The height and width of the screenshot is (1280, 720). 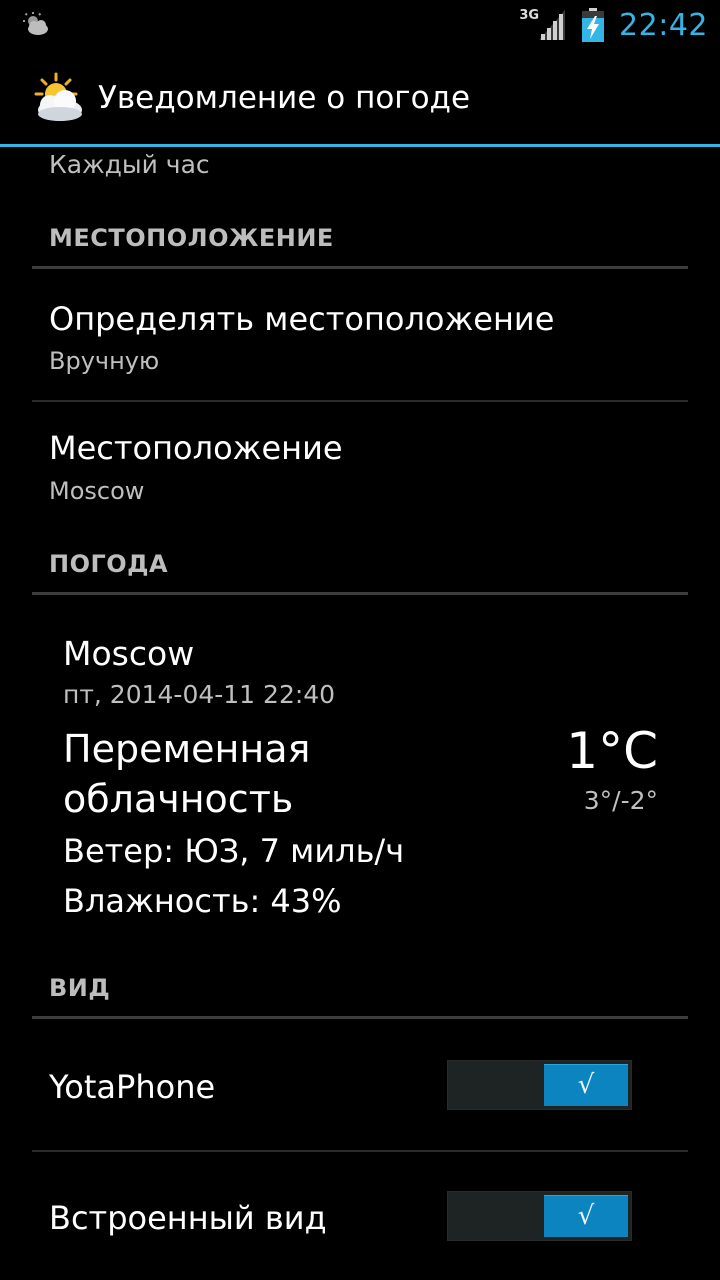 I want to click on builtin-view-toggle: √, so click(x=539, y=1216).